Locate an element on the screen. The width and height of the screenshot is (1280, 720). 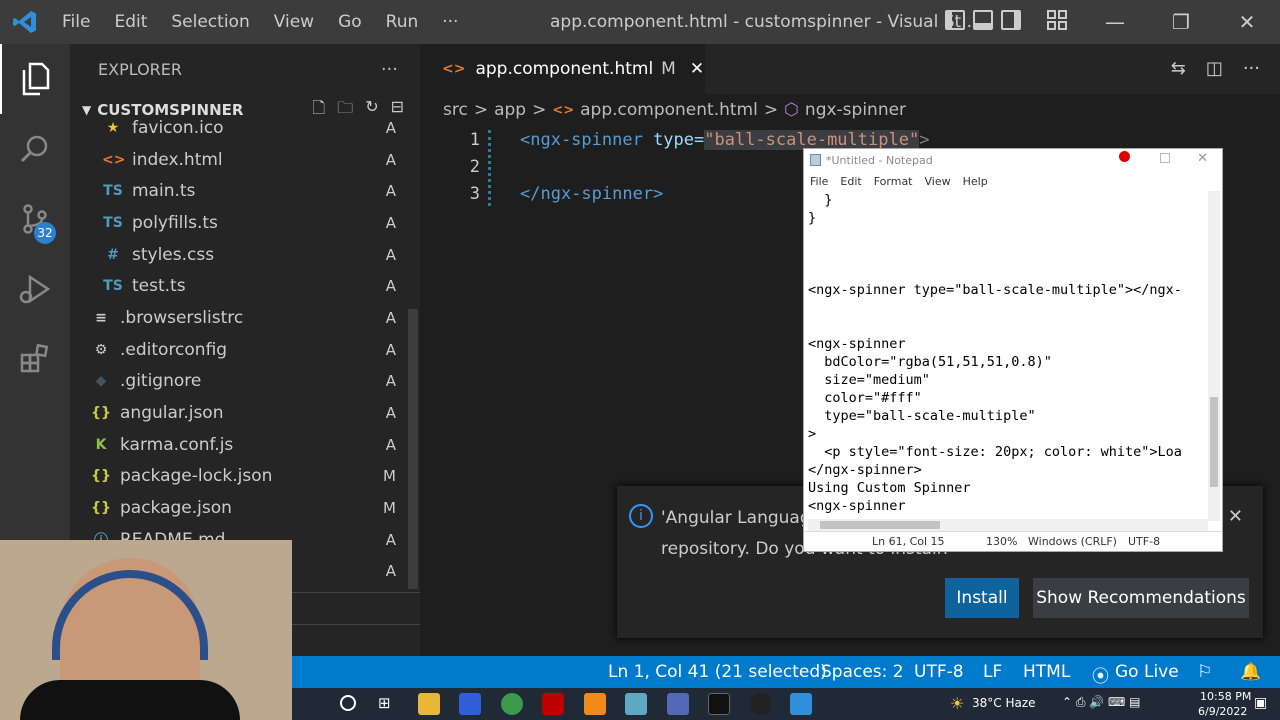
run-debug-icon is located at coordinates (35, 289).